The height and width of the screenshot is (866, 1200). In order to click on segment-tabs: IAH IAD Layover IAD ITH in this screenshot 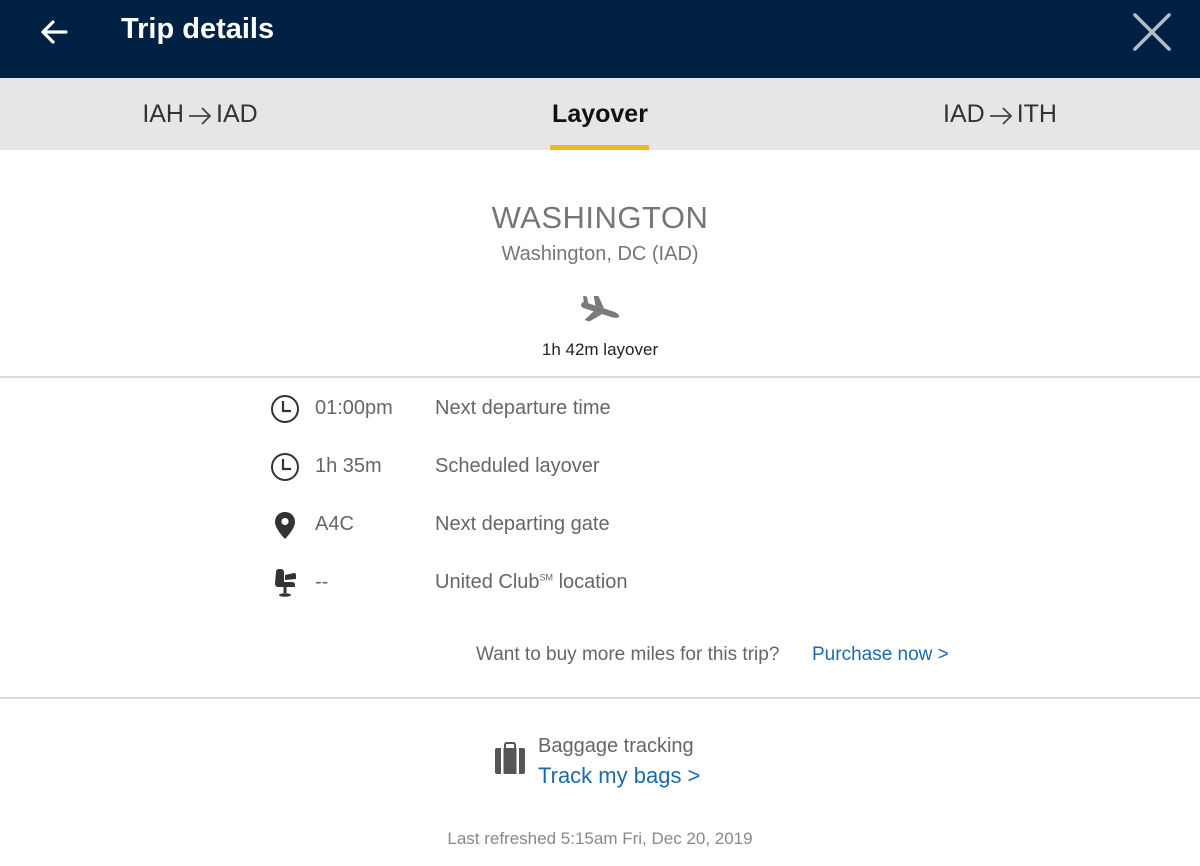, I will do `click(600, 114)`.